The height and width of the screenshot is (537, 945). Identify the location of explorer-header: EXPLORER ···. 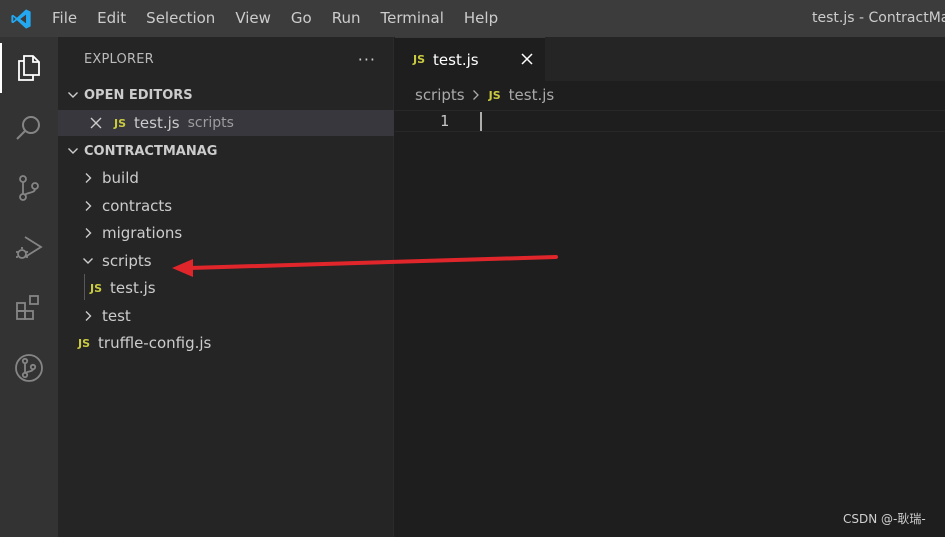
(226, 59).